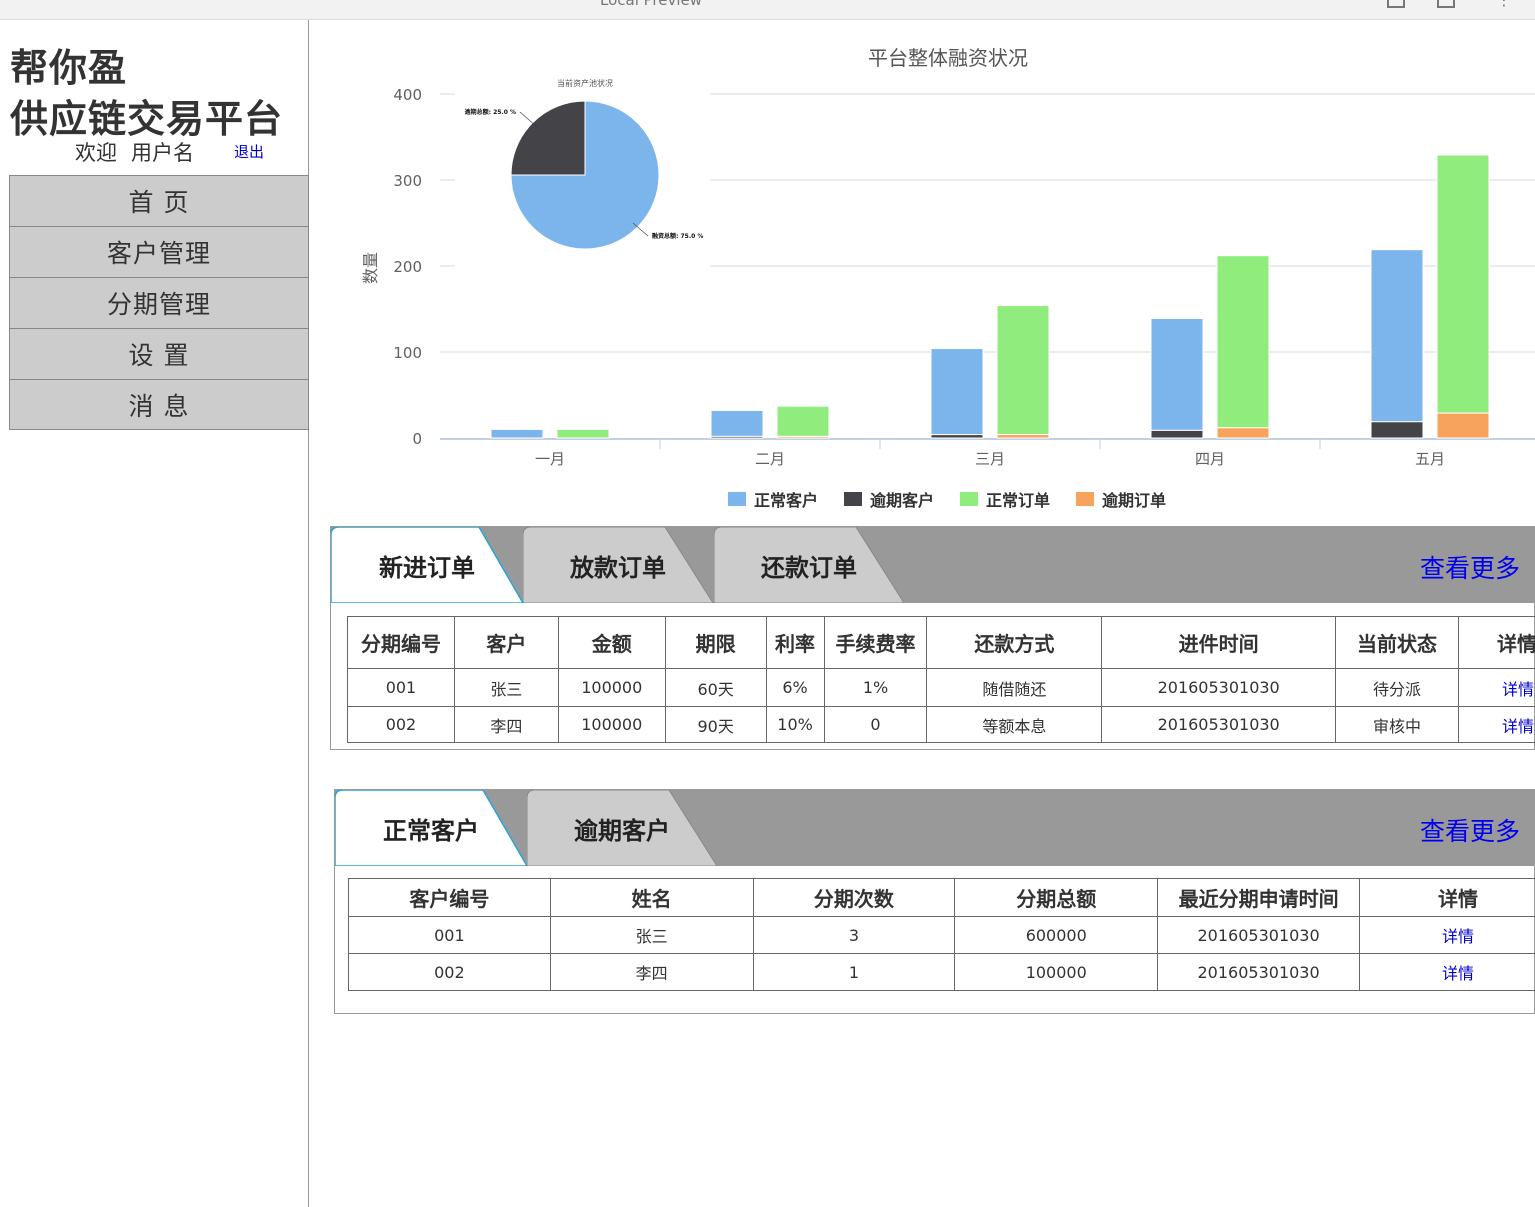 The image size is (1535, 1207). What do you see at coordinates (1430, 459) in the screenshot?
I see `x-tick-label: 五月` at bounding box center [1430, 459].